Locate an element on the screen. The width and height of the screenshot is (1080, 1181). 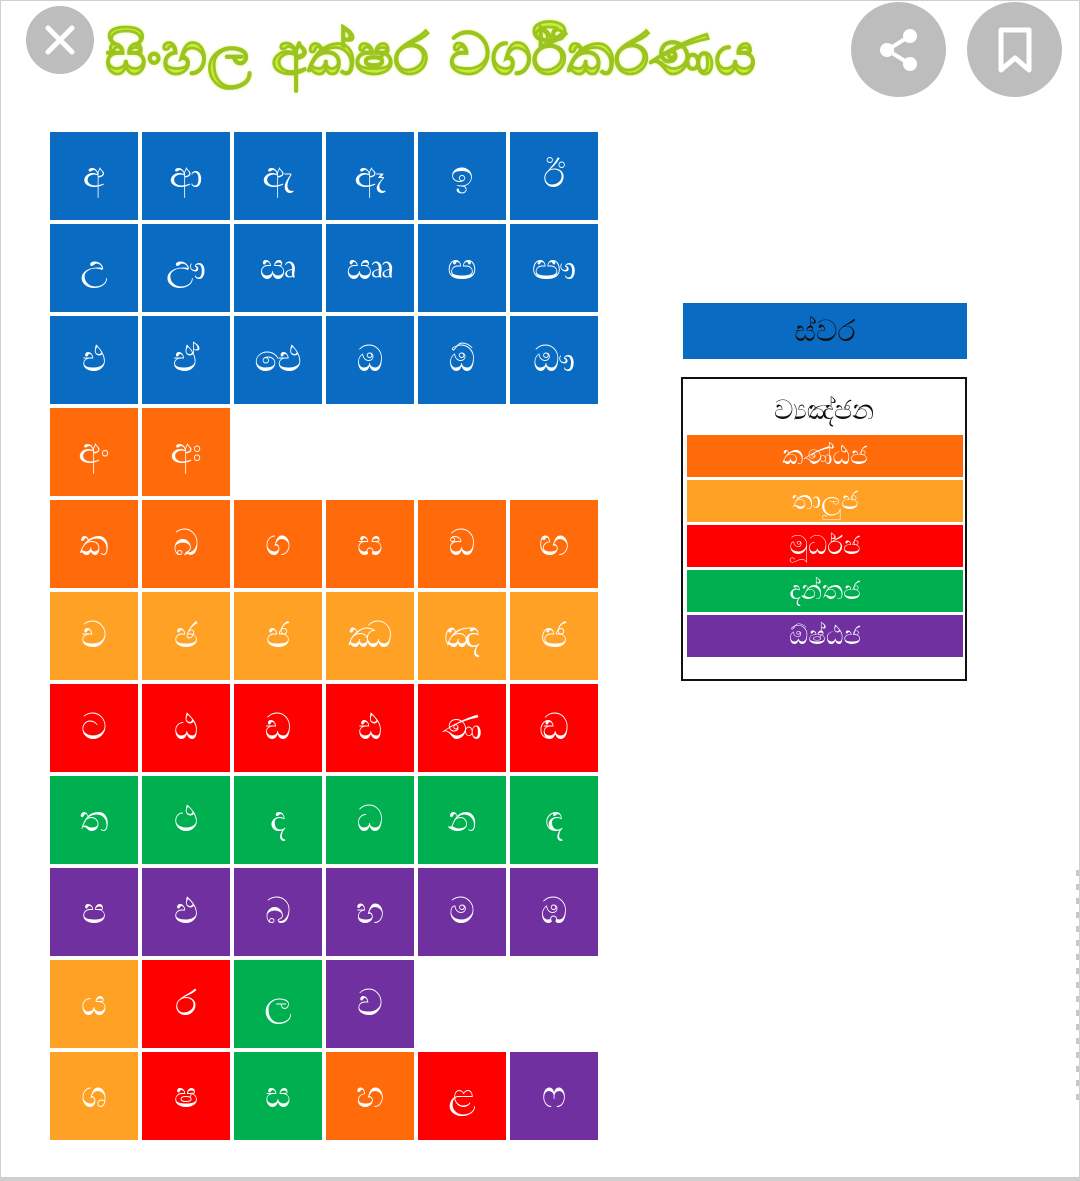
letter-cell: ඳ is located at coordinates (554, 820).